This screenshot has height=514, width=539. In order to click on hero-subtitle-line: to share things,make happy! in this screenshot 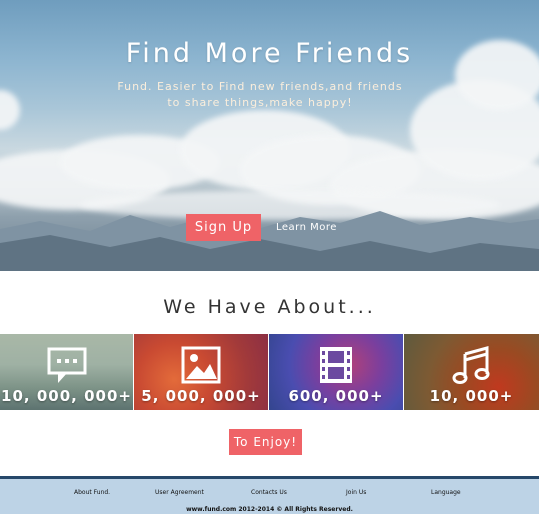, I will do `click(260, 102)`.